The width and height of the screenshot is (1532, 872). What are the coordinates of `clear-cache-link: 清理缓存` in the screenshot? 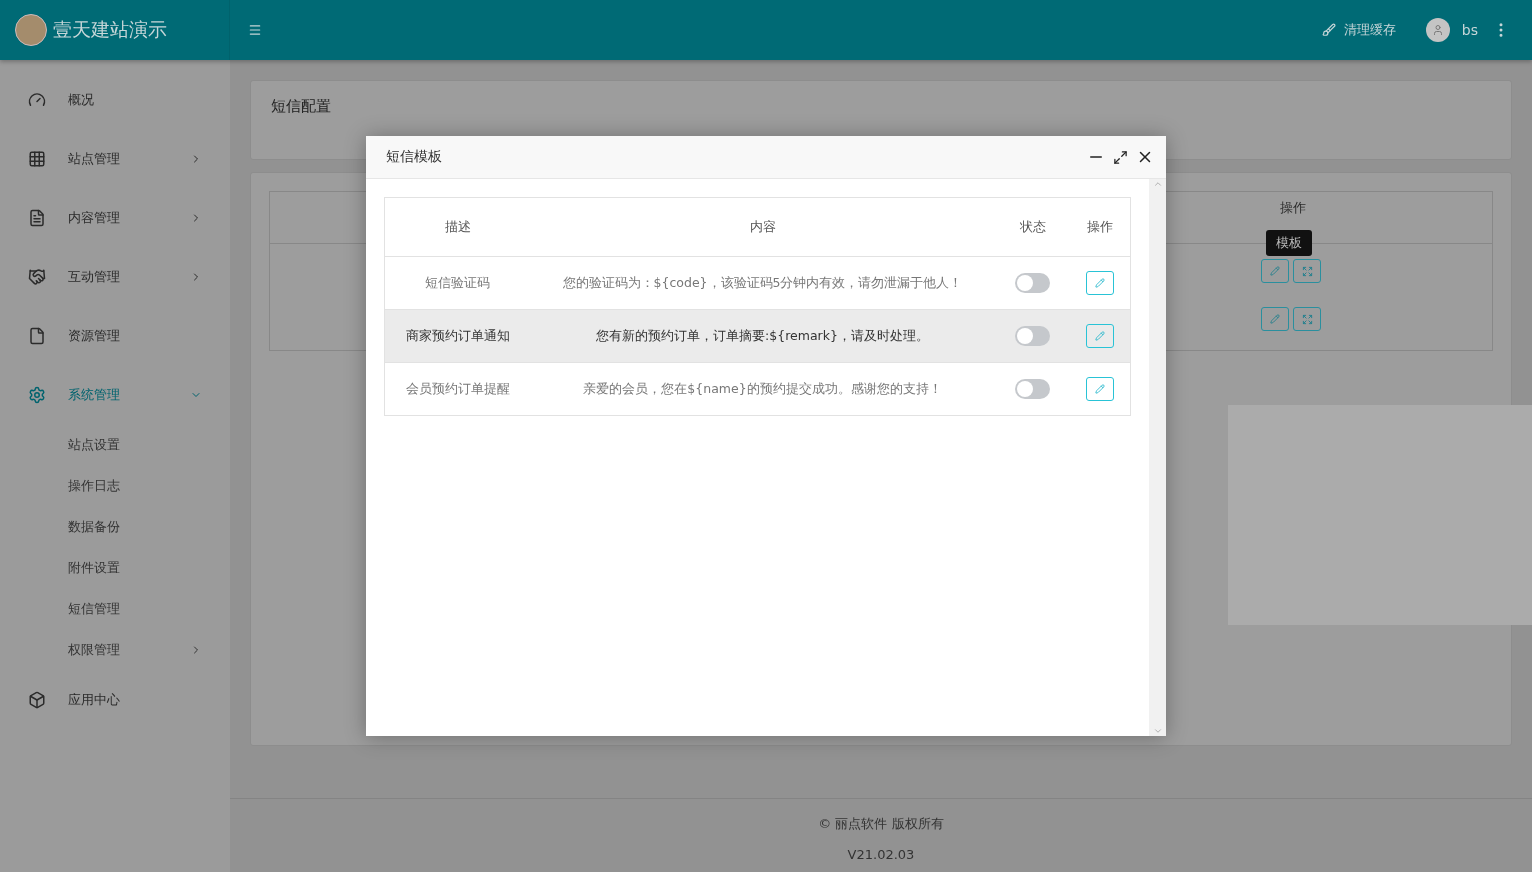 It's located at (1369, 30).